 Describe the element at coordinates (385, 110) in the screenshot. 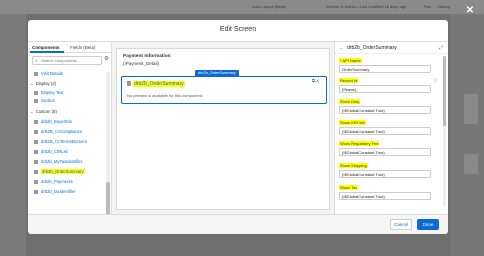

I see `show-duty-input: {!$GlobalConstant.True}` at that location.